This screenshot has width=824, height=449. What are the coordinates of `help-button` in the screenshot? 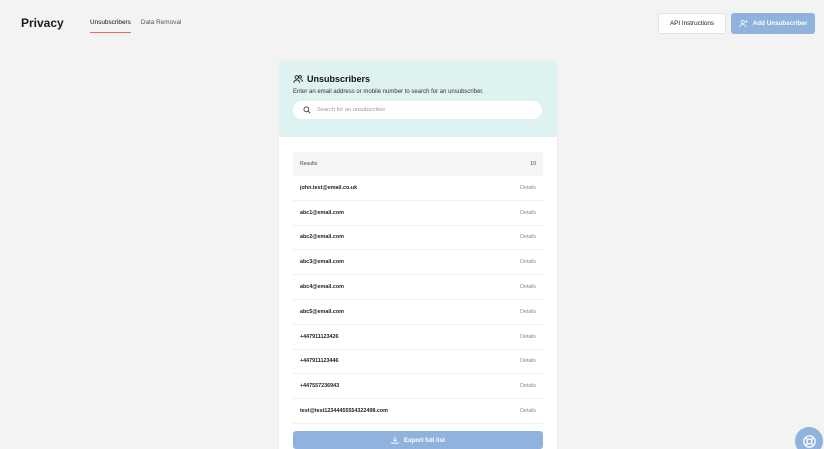 It's located at (809, 438).